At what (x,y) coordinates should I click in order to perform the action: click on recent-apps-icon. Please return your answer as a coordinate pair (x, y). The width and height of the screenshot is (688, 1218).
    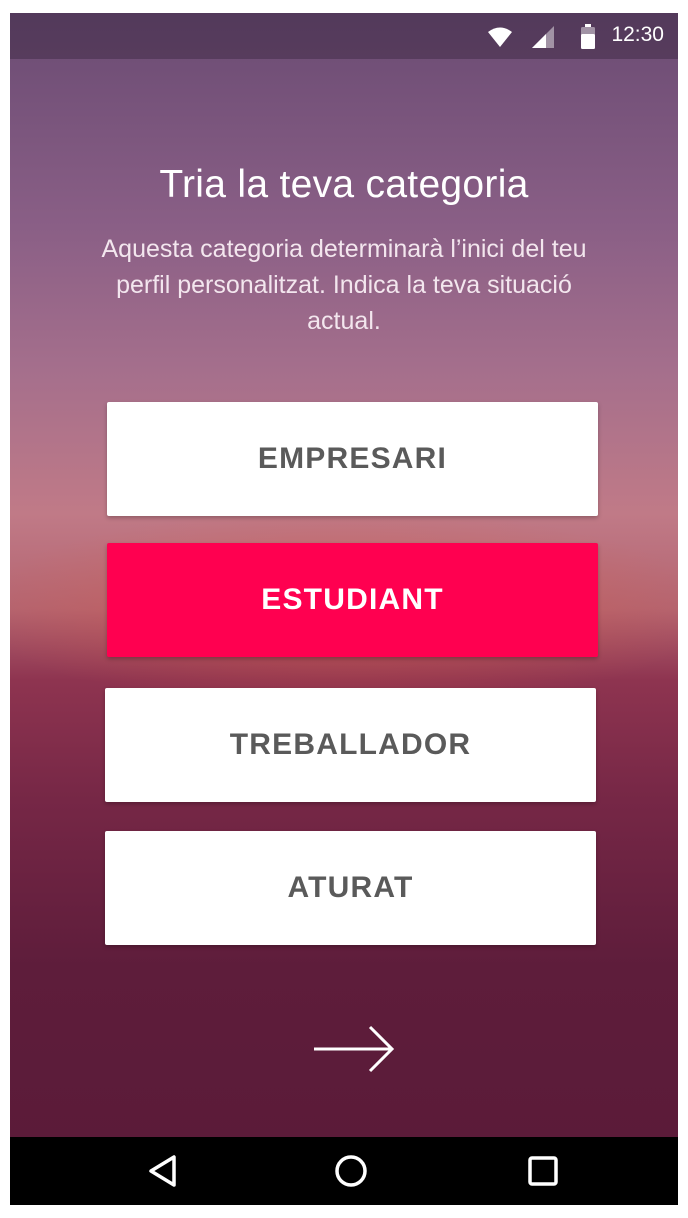
    Looking at the image, I should click on (543, 1171).